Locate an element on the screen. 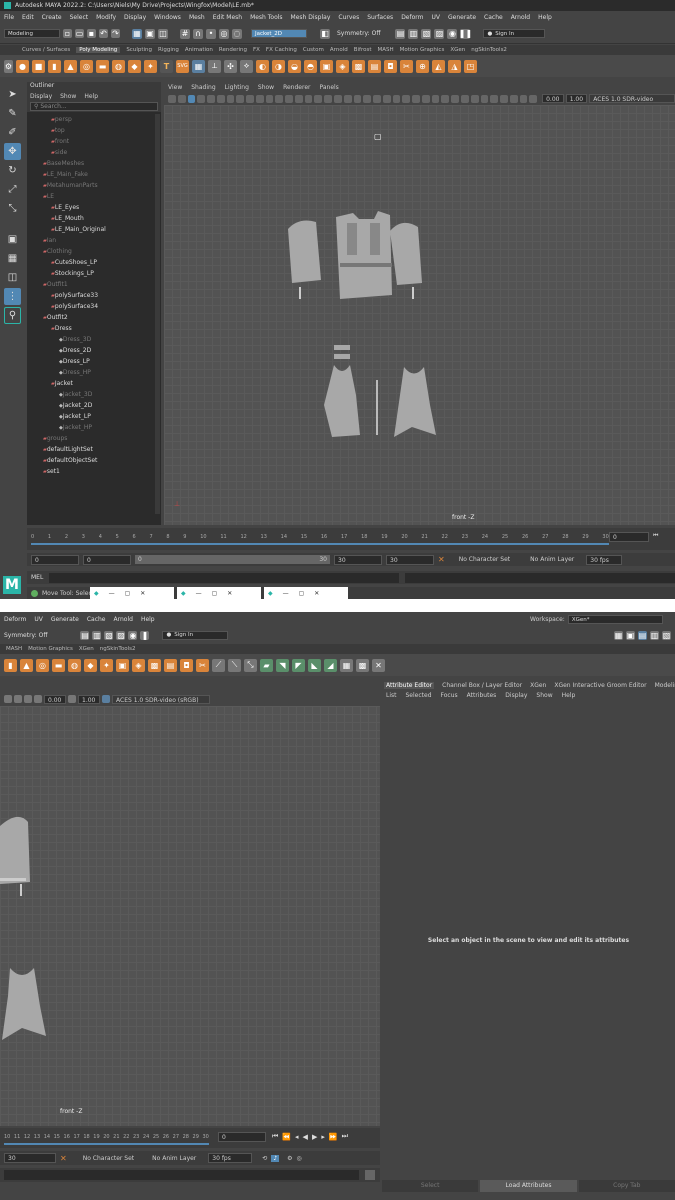 The height and width of the screenshot is (1200, 675). menu-generate: Generate is located at coordinates (65, 619).